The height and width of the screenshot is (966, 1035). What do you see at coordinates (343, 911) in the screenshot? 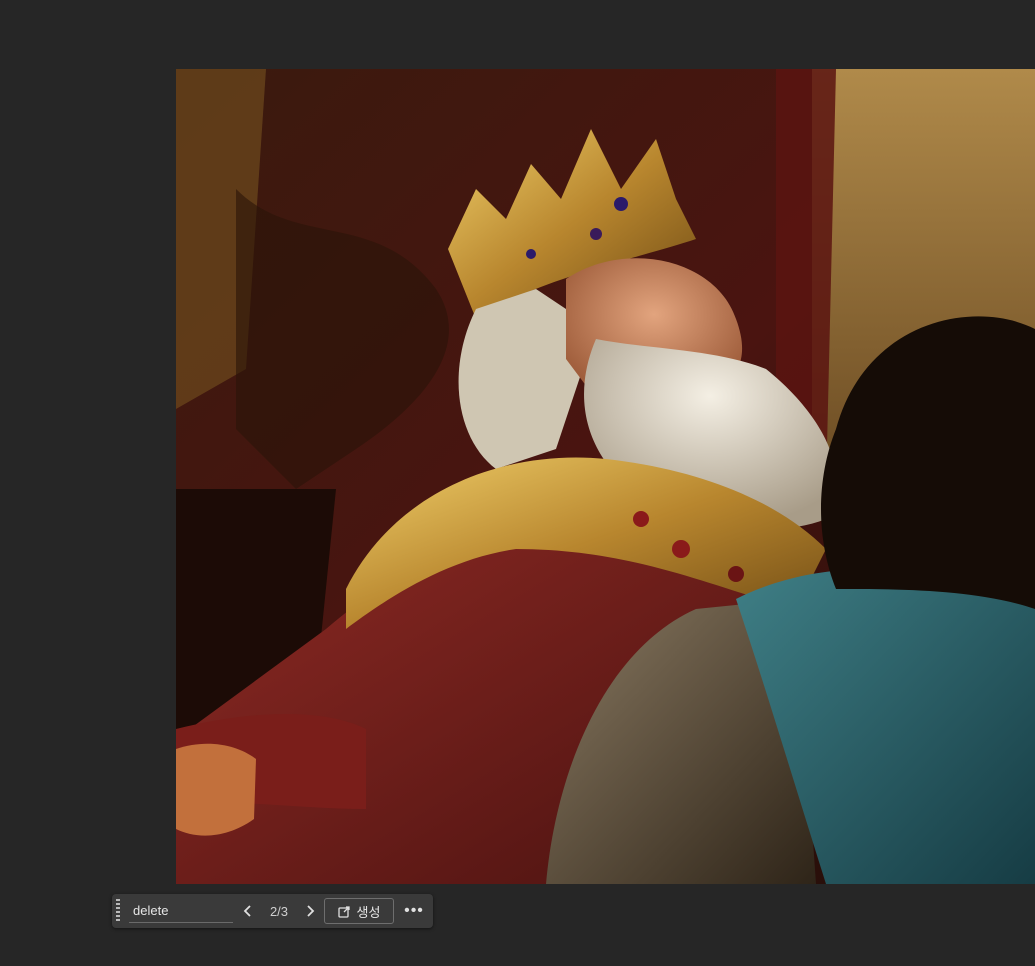
I see `external-generate-icon` at bounding box center [343, 911].